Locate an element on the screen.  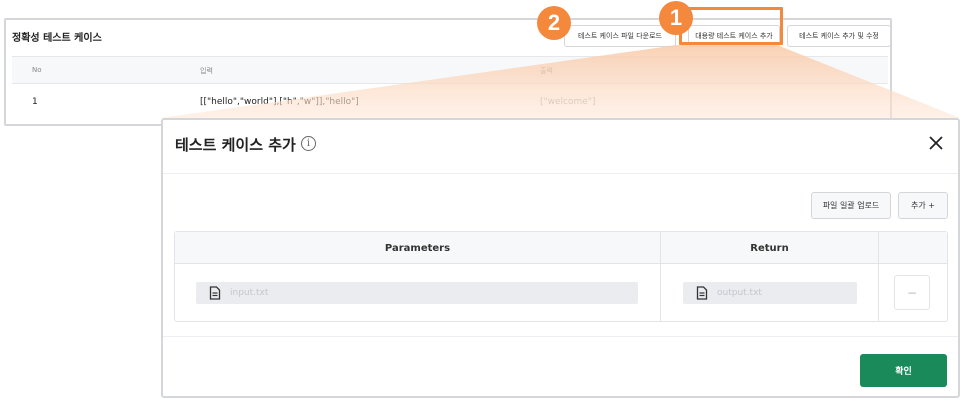
parameters-header: Parameters is located at coordinates (417, 248).